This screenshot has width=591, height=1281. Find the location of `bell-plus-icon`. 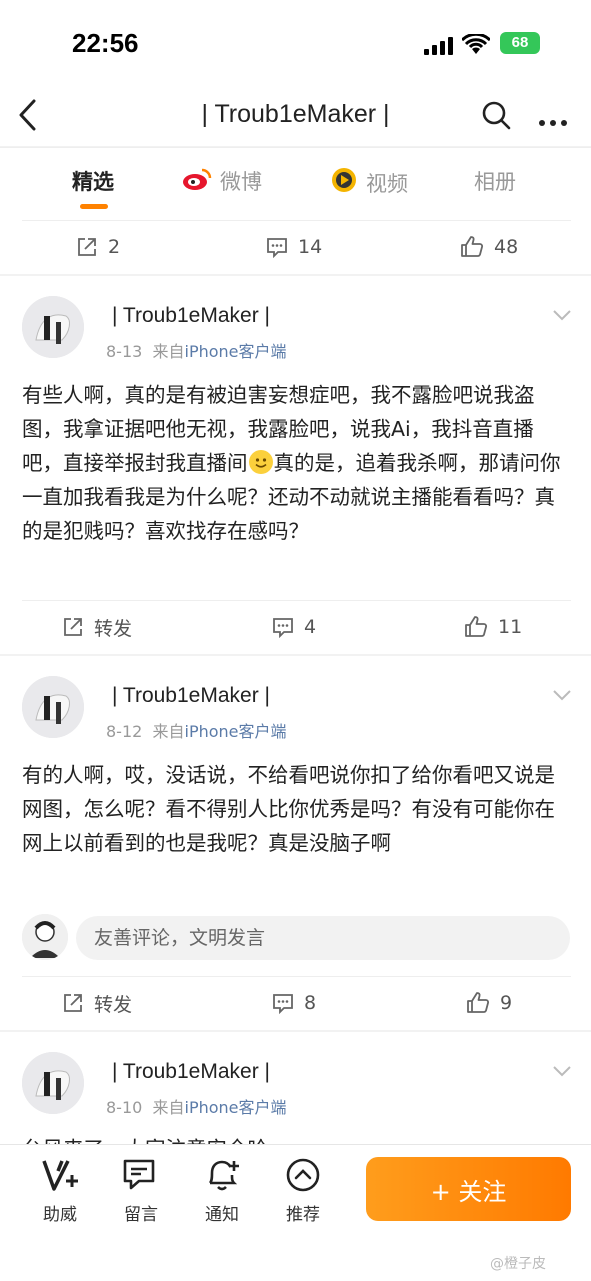

bell-plus-icon is located at coordinates (223, 1175).